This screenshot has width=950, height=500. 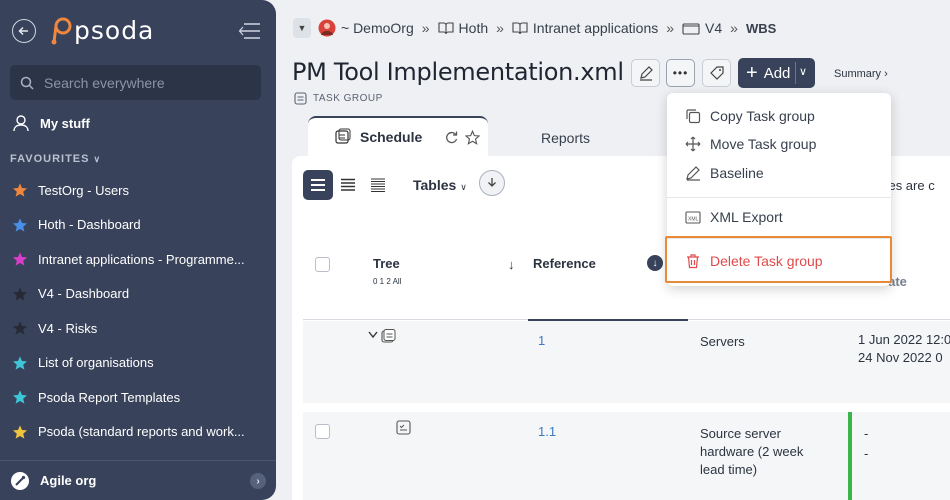 What do you see at coordinates (84, 294) in the screenshot?
I see `favourite-label: V4 - Dashboard` at bounding box center [84, 294].